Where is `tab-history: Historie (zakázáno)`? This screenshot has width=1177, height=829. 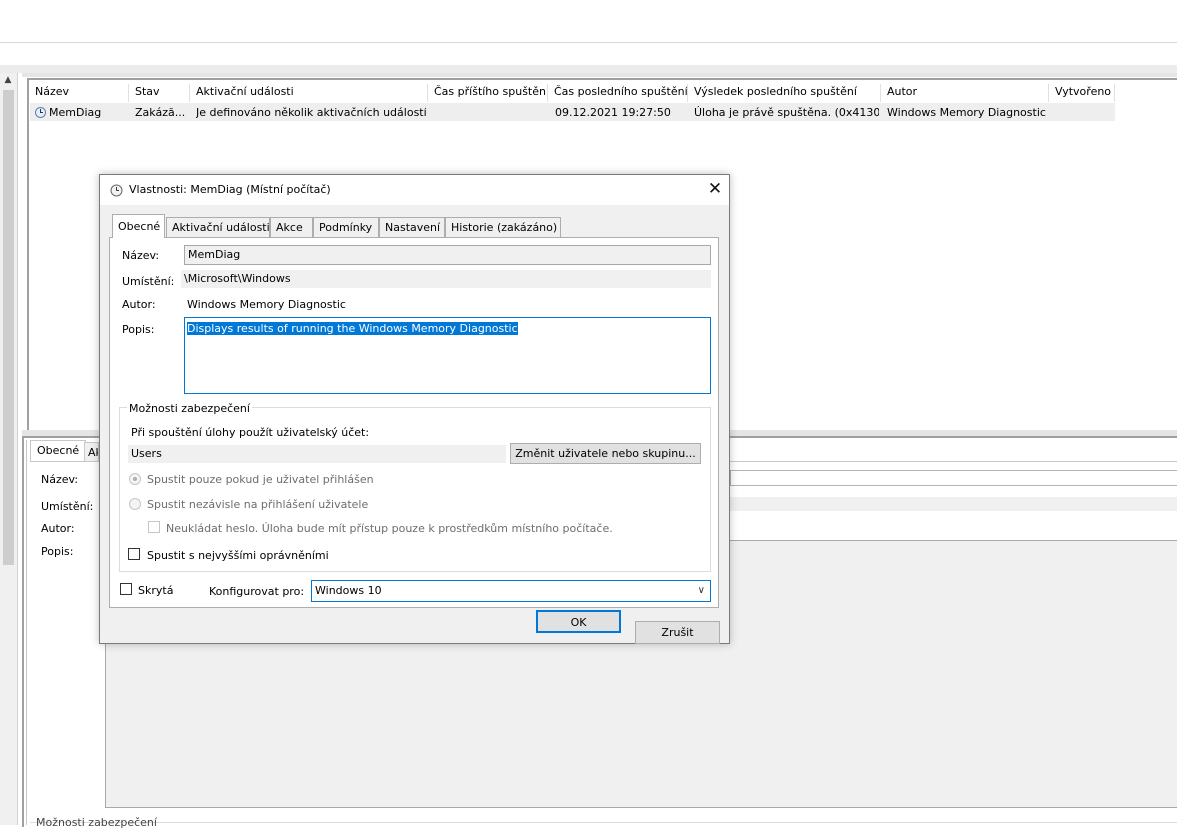
tab-history: Historie (zakázáno) is located at coordinates (503, 227).